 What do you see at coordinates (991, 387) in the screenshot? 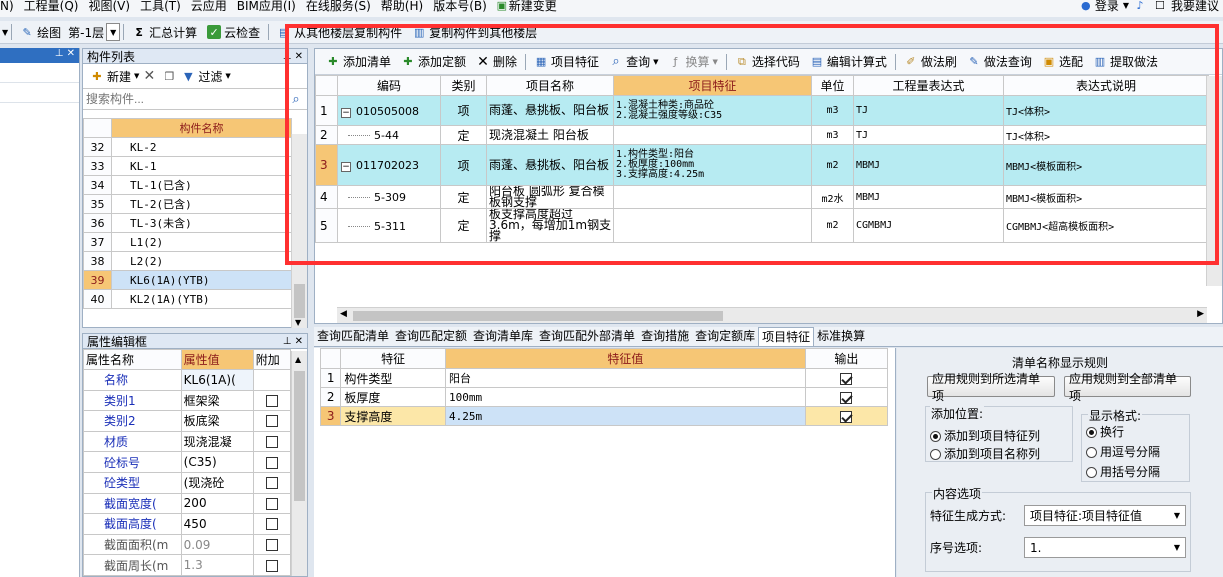
I see `apply-selected-button: 应用规则到所选清单项` at bounding box center [991, 387].